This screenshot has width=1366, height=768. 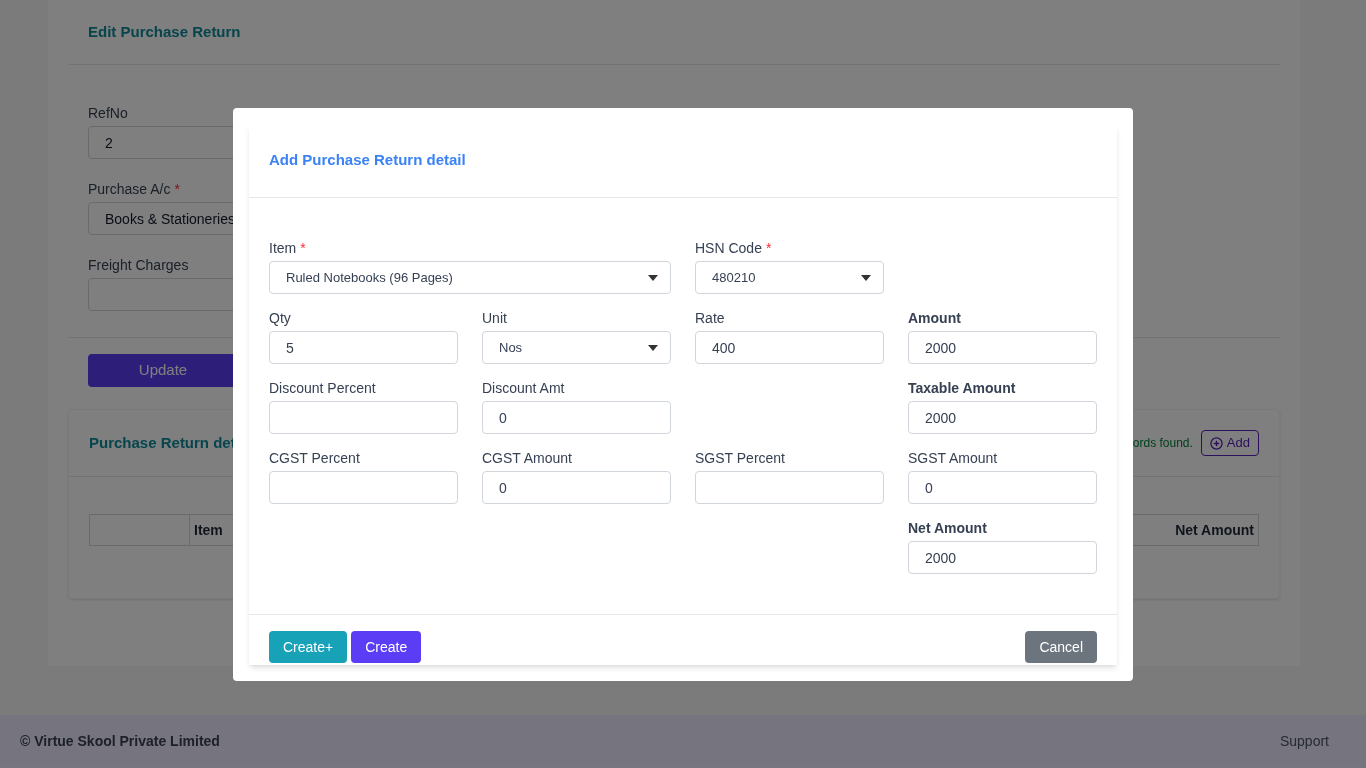 I want to click on page-title: Edit Purchase Return, so click(x=164, y=31).